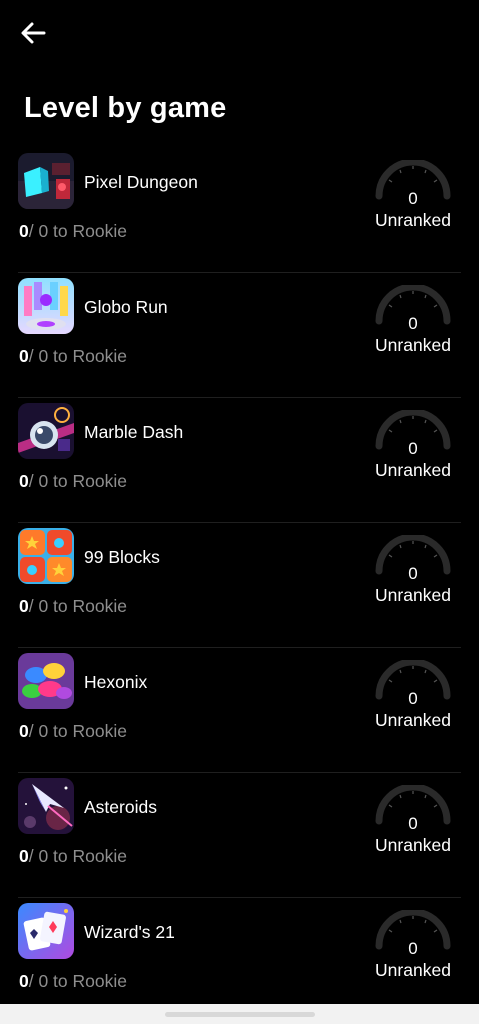 The width and height of the screenshot is (479, 1024). I want to click on game-row: Pixel Dungeon 0/ 0 to Rookie 0 Unranked, so click(239, 210).